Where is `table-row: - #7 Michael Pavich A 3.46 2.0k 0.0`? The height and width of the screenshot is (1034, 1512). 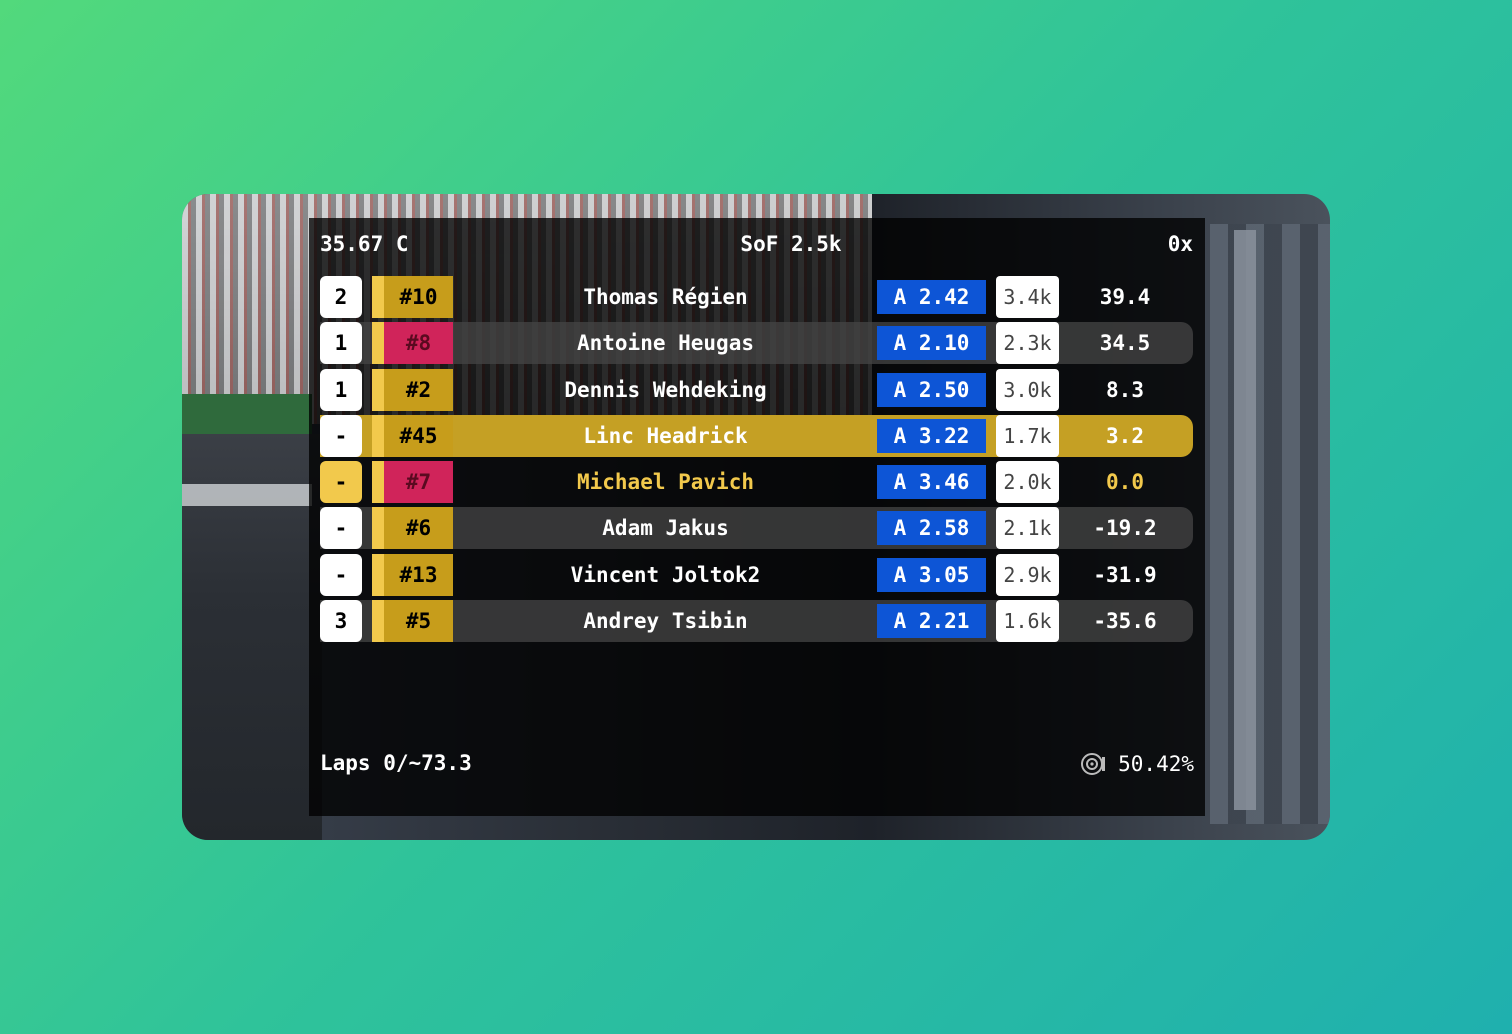
table-row: - #7 Michael Pavich A 3.46 2.0k 0.0 is located at coordinates (756, 482).